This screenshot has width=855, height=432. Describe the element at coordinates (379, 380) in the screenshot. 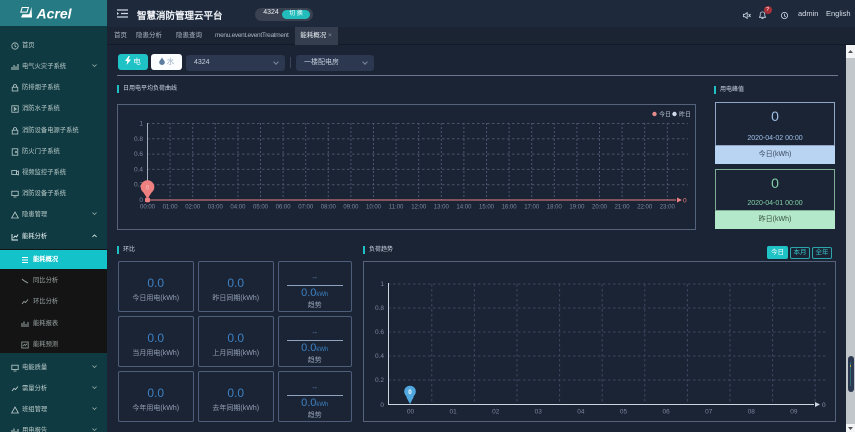

I see `svg-text: 0.2` at that location.